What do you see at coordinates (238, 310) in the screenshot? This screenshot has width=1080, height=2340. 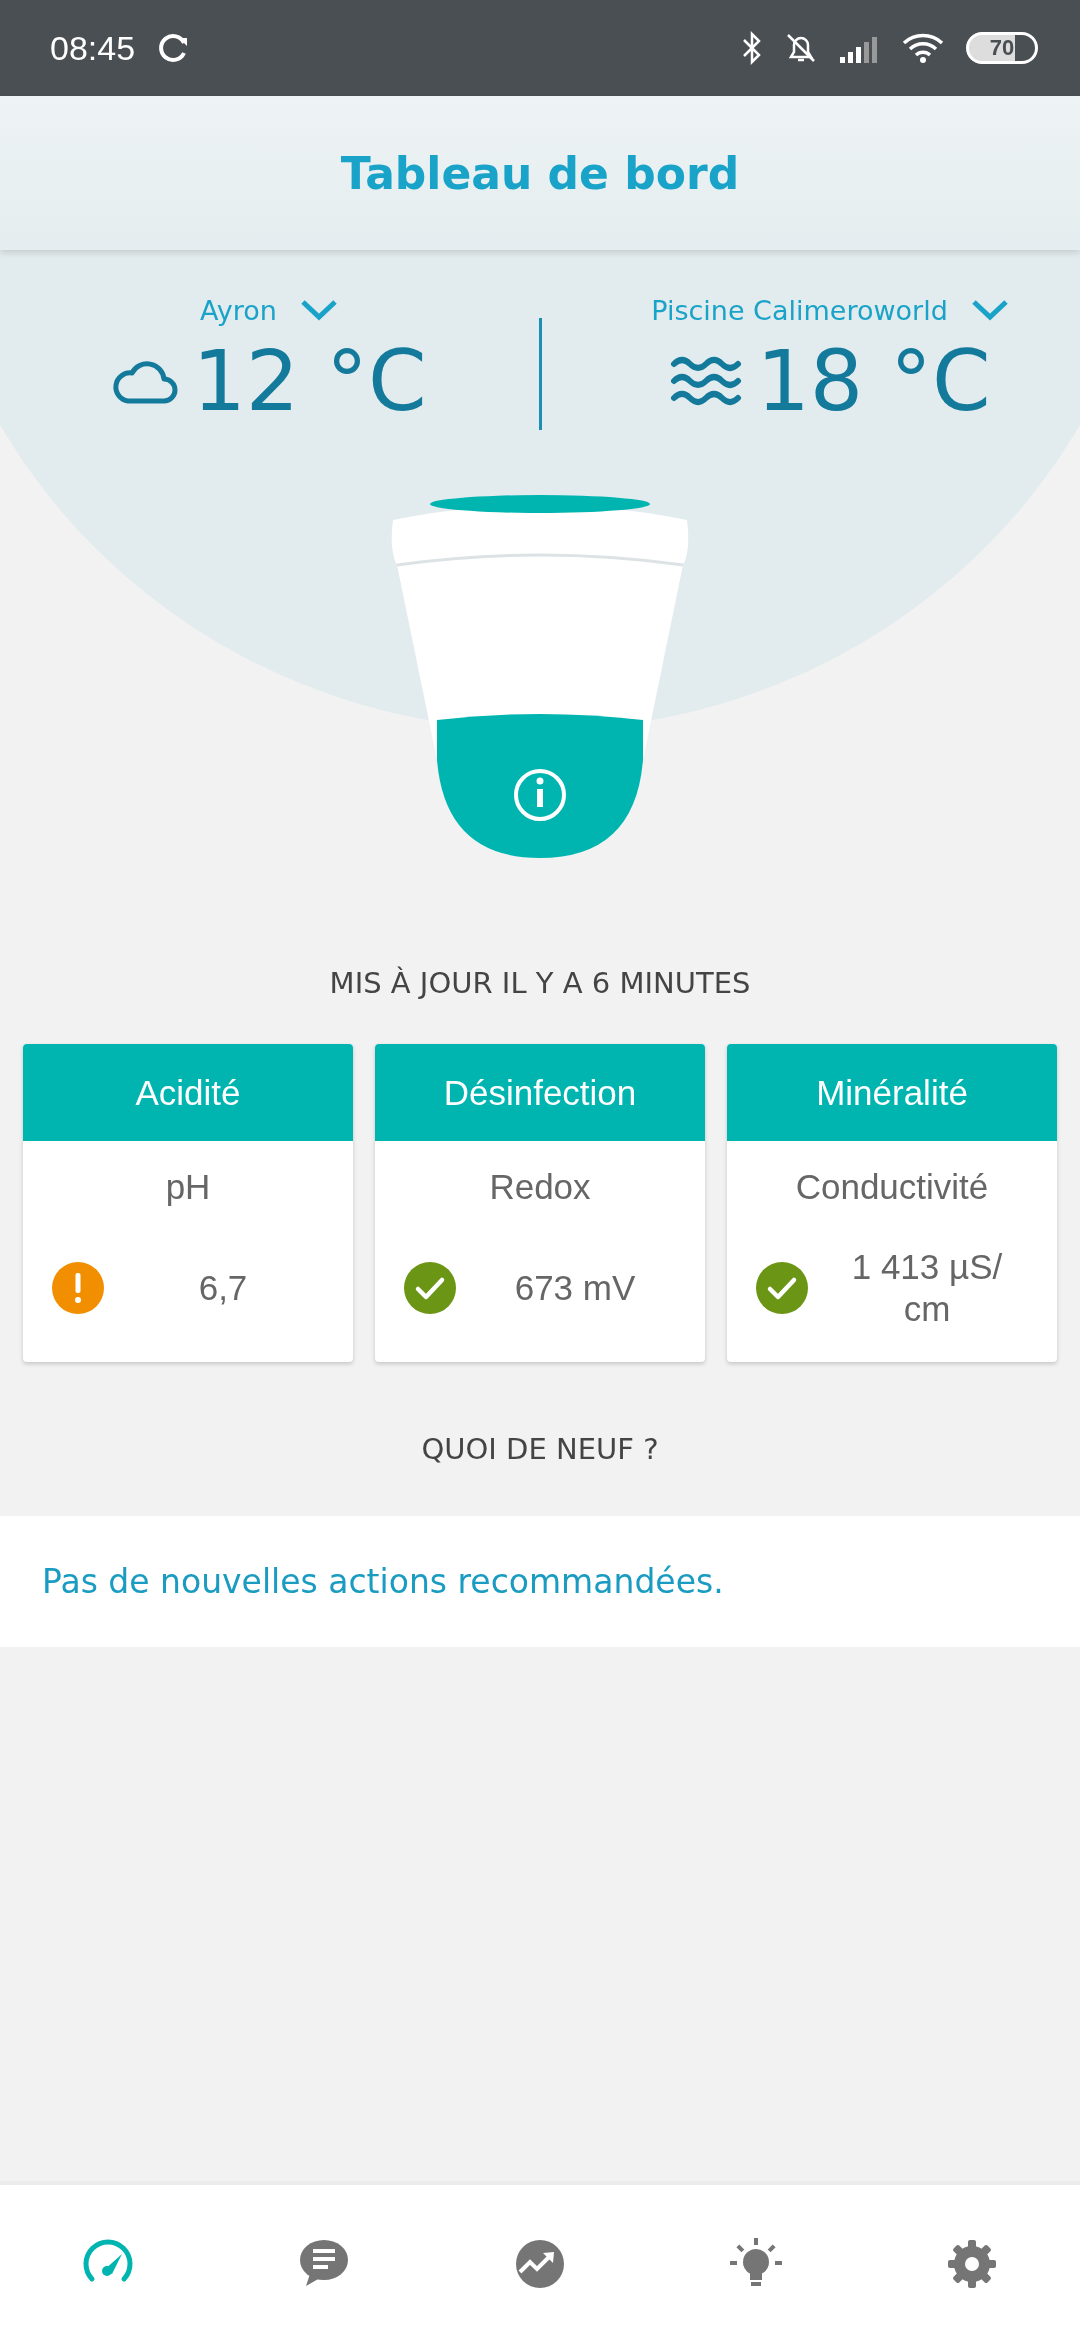 I see `location-name: Ayron` at bounding box center [238, 310].